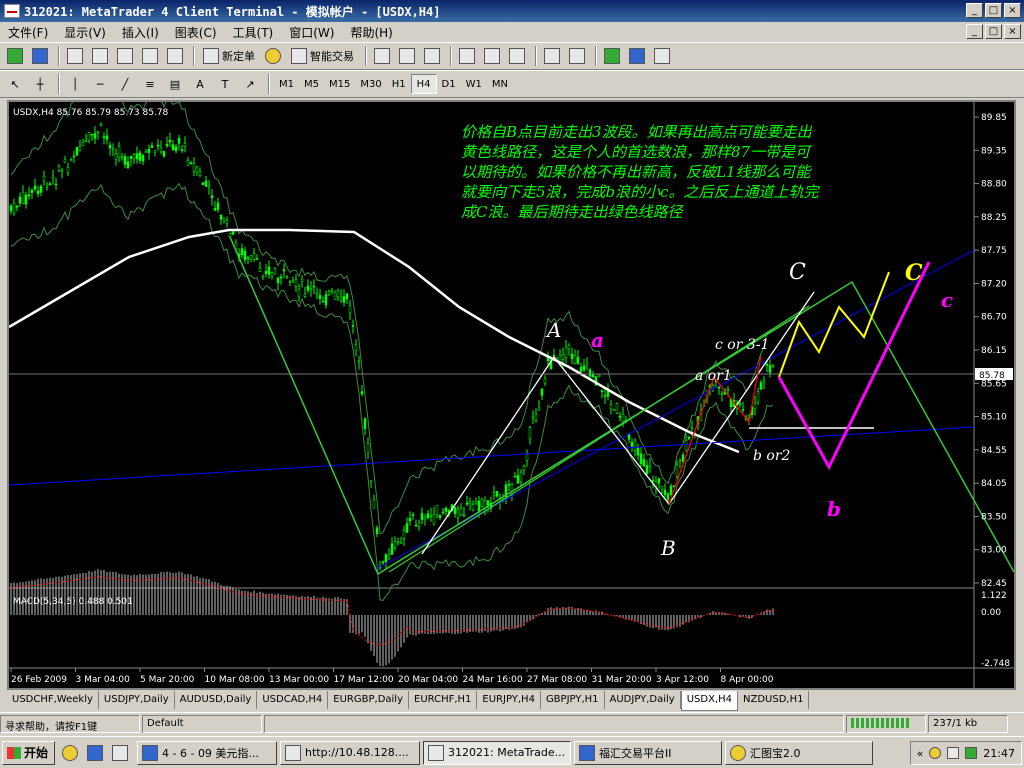 The height and width of the screenshot is (768, 1024). What do you see at coordinates (738, 752) in the screenshot?
I see `huitubao-icon` at bounding box center [738, 752].